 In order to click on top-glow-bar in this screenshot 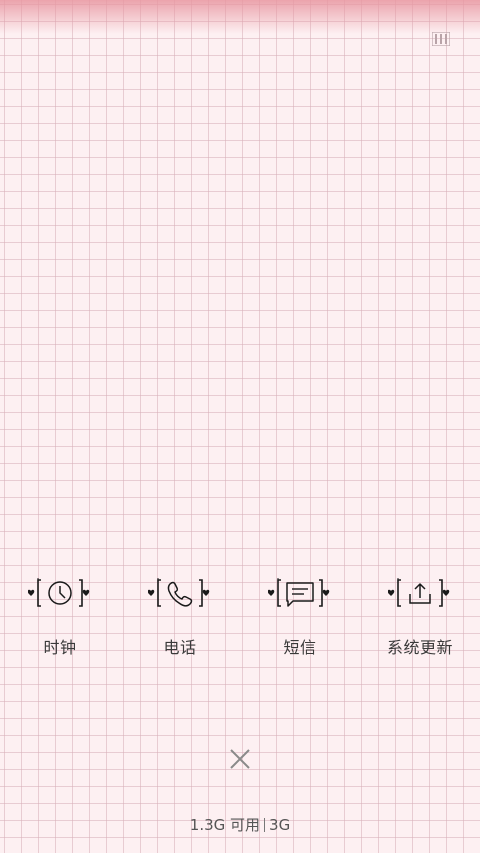, I will do `click(240, 17)`.